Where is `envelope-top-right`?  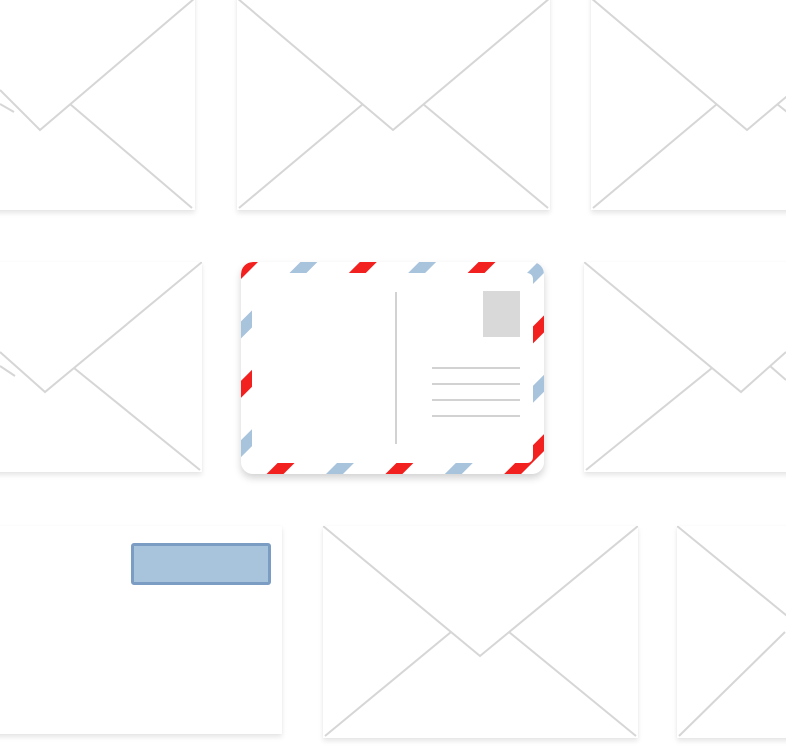 envelope-top-right is located at coordinates (688, 105).